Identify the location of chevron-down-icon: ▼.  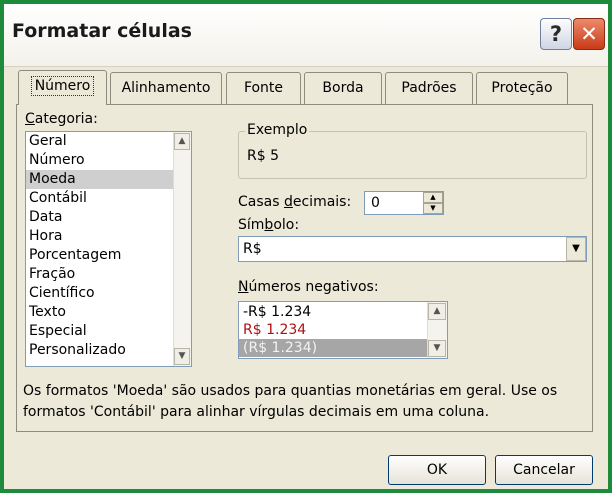
(576, 249).